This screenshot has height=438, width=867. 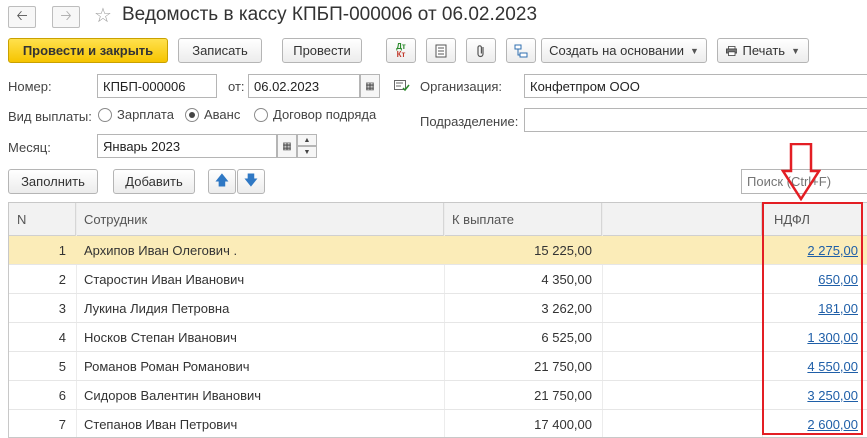 I want to click on month-calendar-button: ▦, so click(x=287, y=146).